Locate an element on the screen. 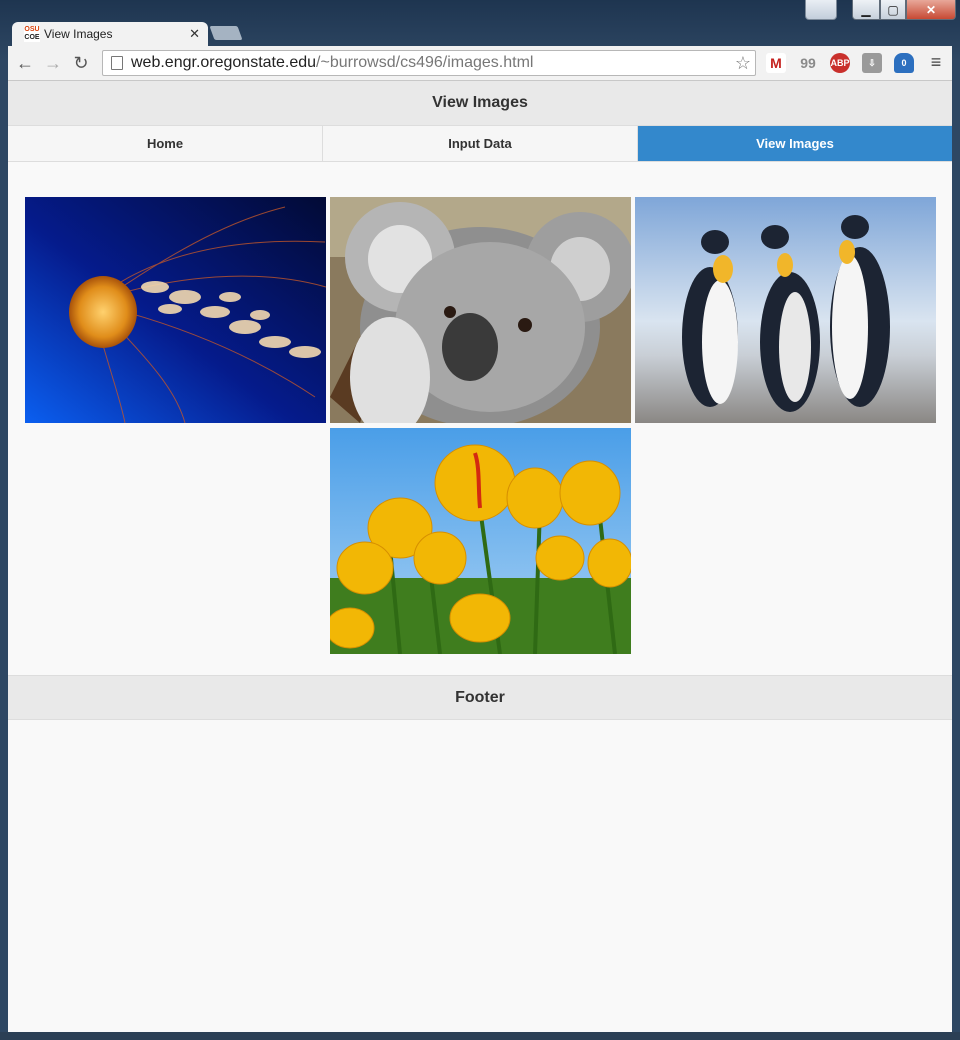  header-title: View Images is located at coordinates (480, 102).